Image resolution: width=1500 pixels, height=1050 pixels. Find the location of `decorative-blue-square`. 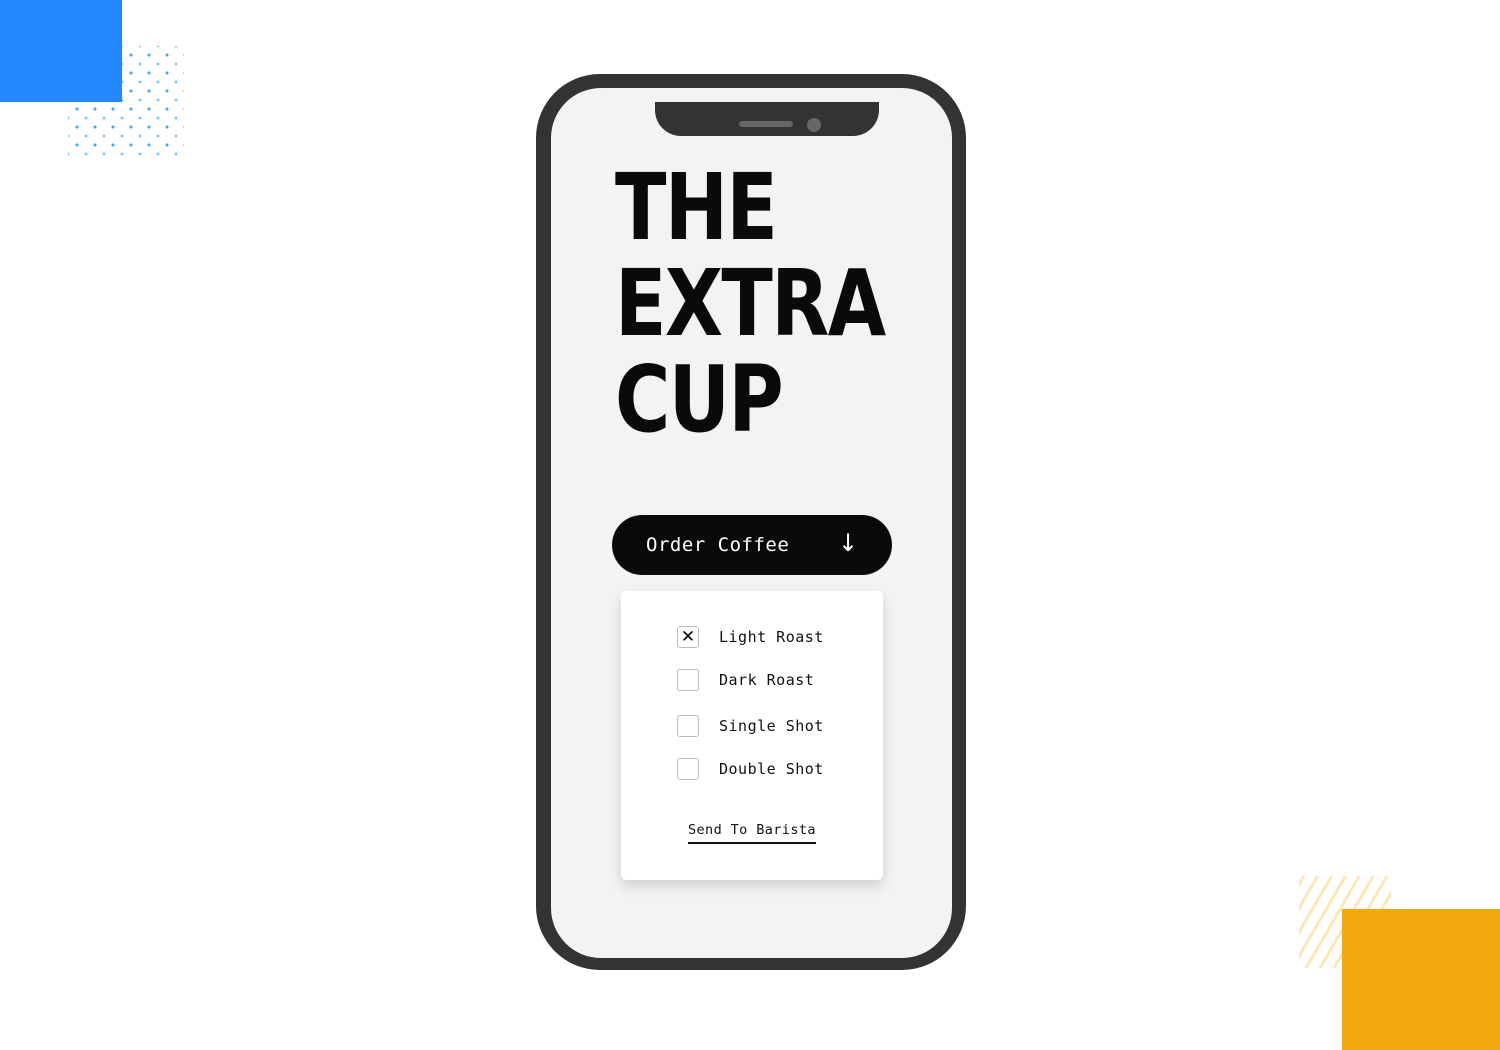

decorative-blue-square is located at coordinates (61, 51).